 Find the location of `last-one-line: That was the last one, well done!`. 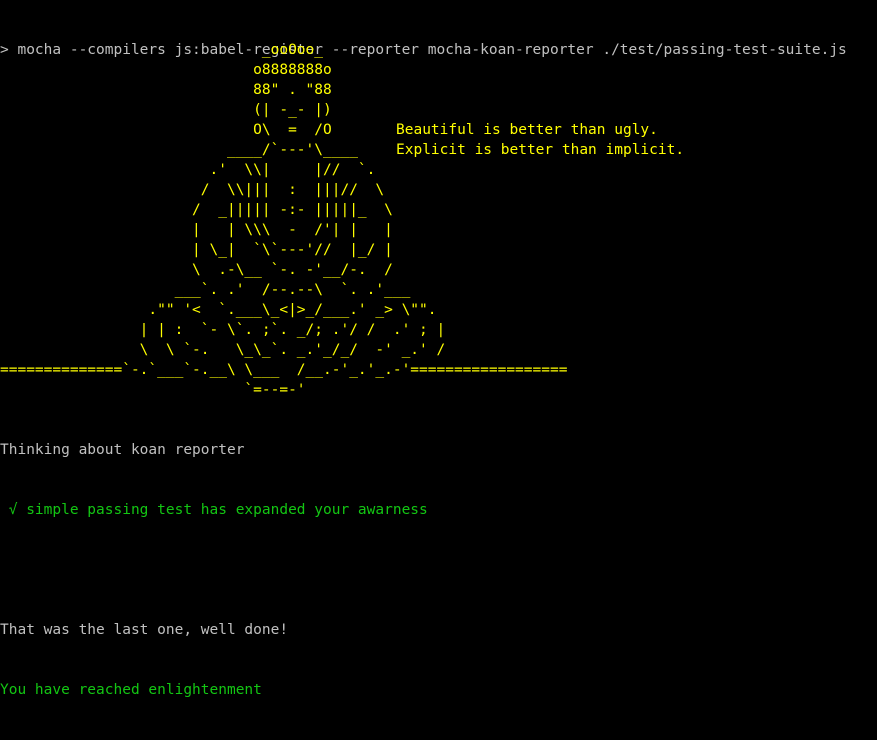

last-one-line: That was the last one, well done! is located at coordinates (144, 630).